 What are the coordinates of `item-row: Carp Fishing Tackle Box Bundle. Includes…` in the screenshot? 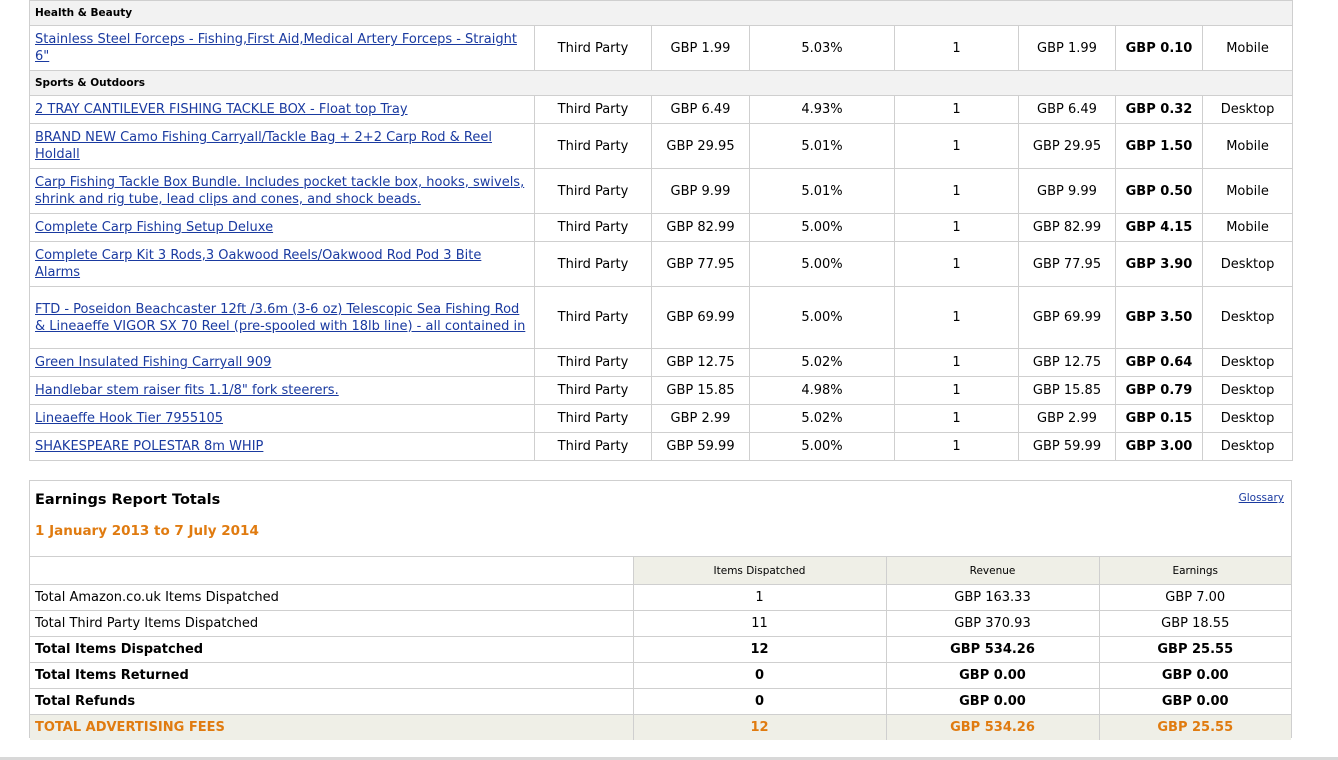 It's located at (661, 191).